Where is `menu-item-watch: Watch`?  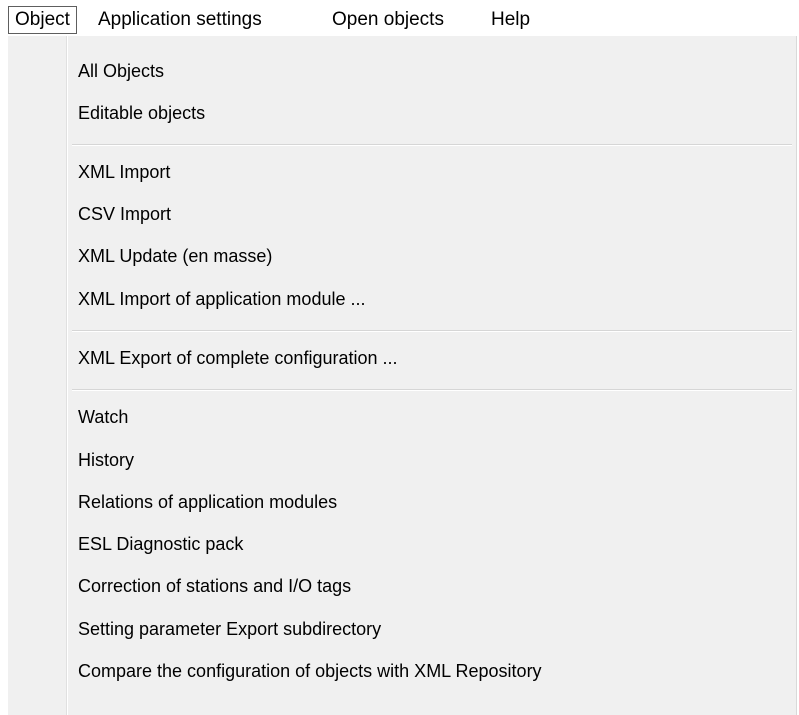
menu-item-watch: Watch is located at coordinates (103, 417).